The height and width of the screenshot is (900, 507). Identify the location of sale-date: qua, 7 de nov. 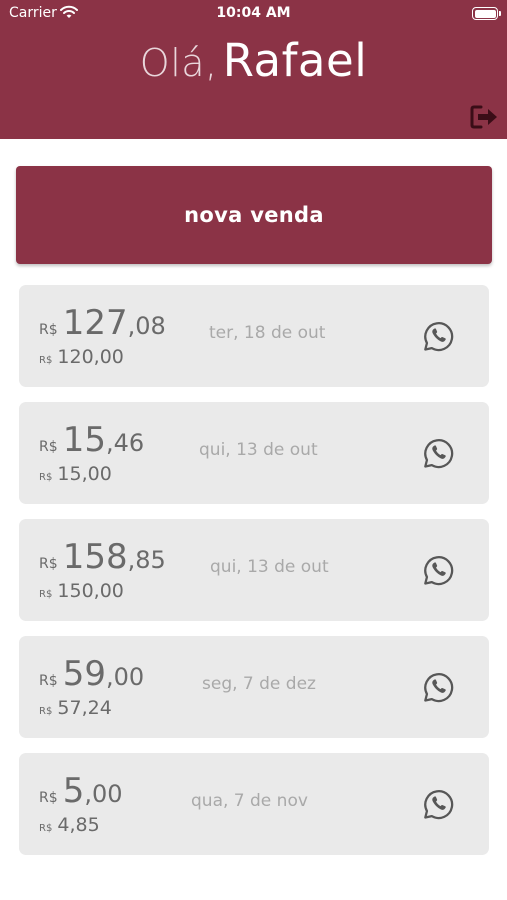
(249, 801).